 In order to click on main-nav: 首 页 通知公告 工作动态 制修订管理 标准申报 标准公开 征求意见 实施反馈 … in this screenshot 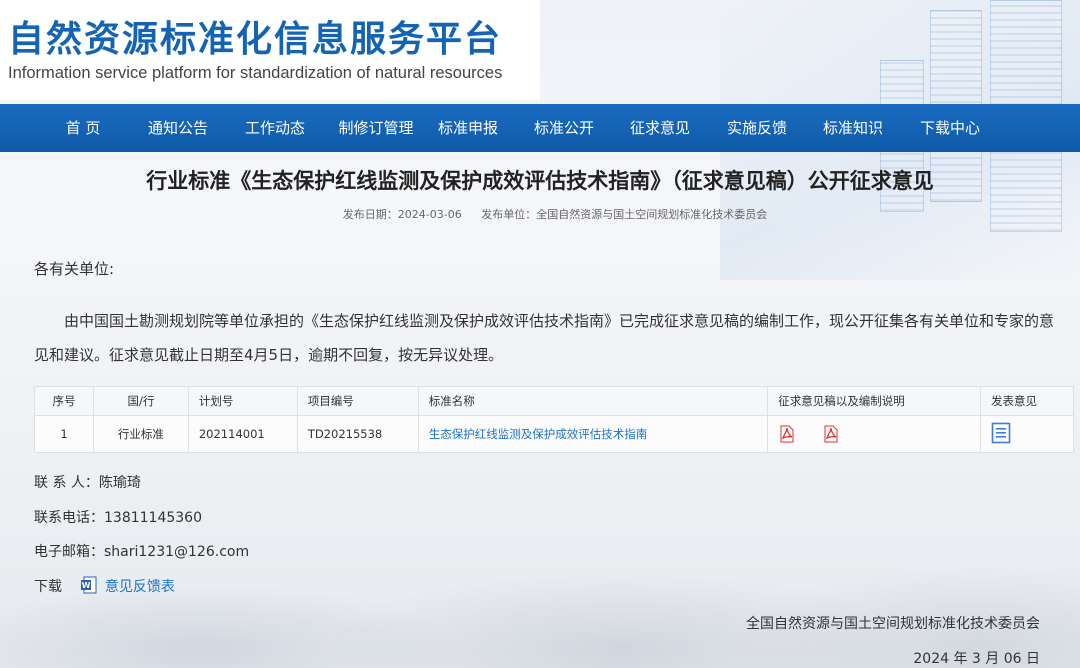, I will do `click(540, 128)`.